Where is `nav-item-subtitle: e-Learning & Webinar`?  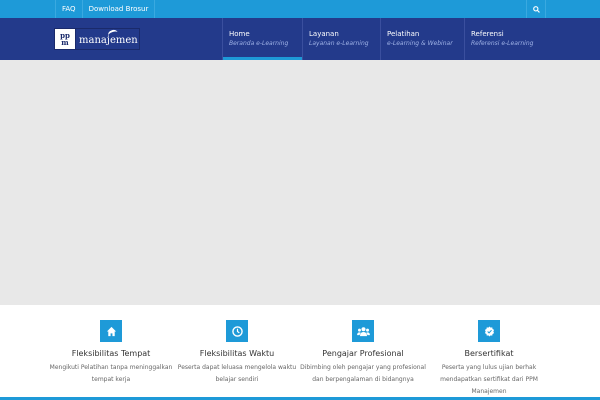
nav-item-subtitle: e-Learning & Webinar is located at coordinates (420, 43).